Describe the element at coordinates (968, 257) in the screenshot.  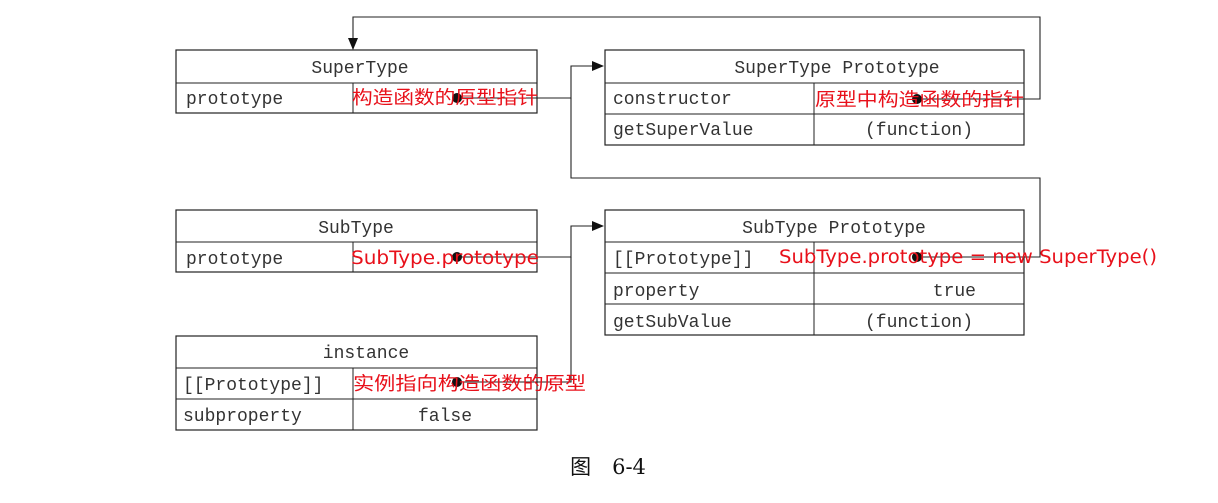
I see `annotation-subproto-prototype: SubType.prototype = new SuperType()` at that location.